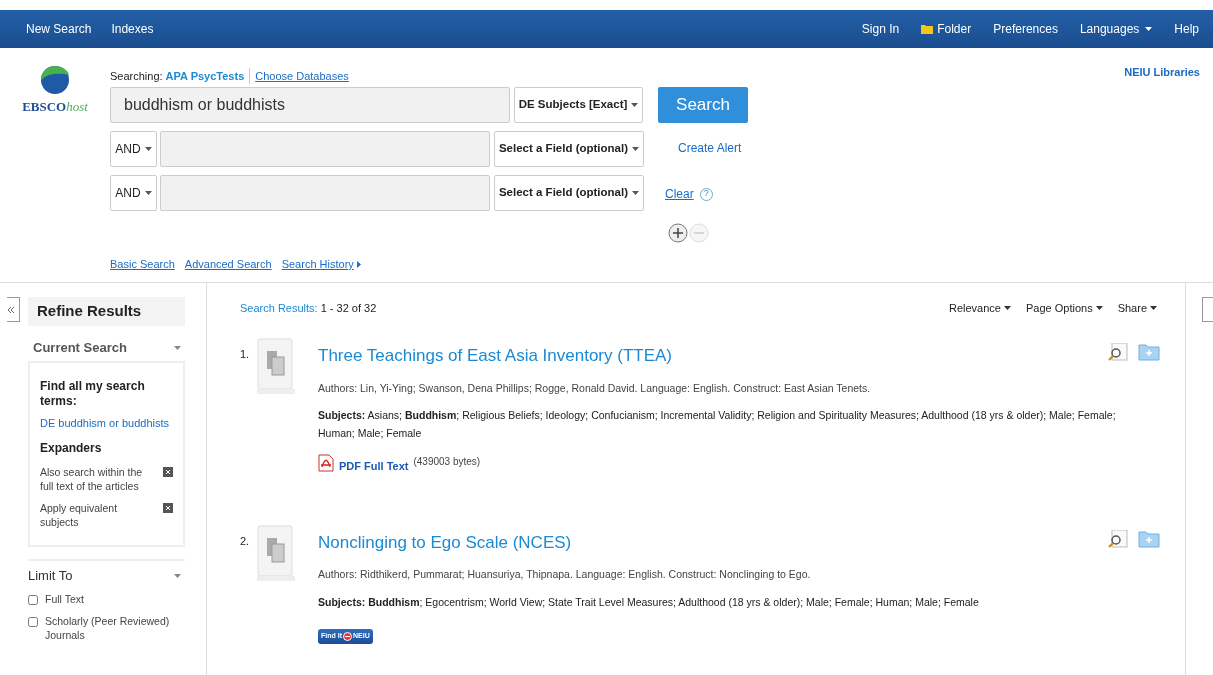 The height and width of the screenshot is (675, 1213). I want to click on collapse-button, so click(13, 309).